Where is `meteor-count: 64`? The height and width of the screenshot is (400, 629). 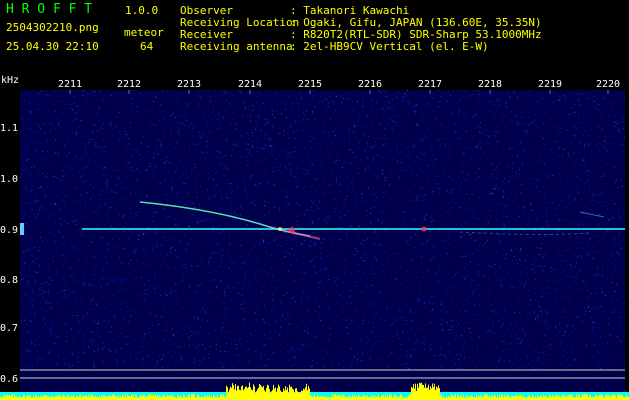
meteor-count: 64 is located at coordinates (147, 46).